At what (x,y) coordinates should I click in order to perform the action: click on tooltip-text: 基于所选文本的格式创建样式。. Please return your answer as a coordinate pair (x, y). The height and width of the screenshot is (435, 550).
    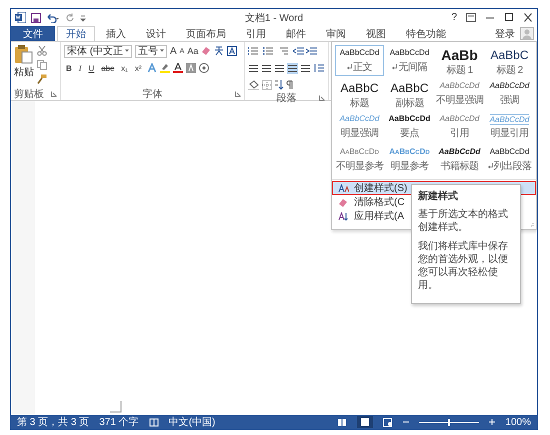
    Looking at the image, I should click on (463, 221).